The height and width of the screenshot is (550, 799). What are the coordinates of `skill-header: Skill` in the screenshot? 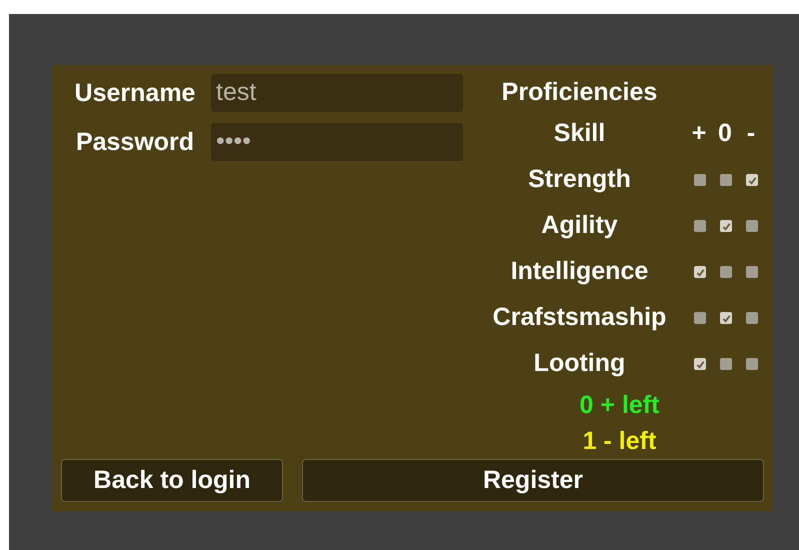 It's located at (579, 134).